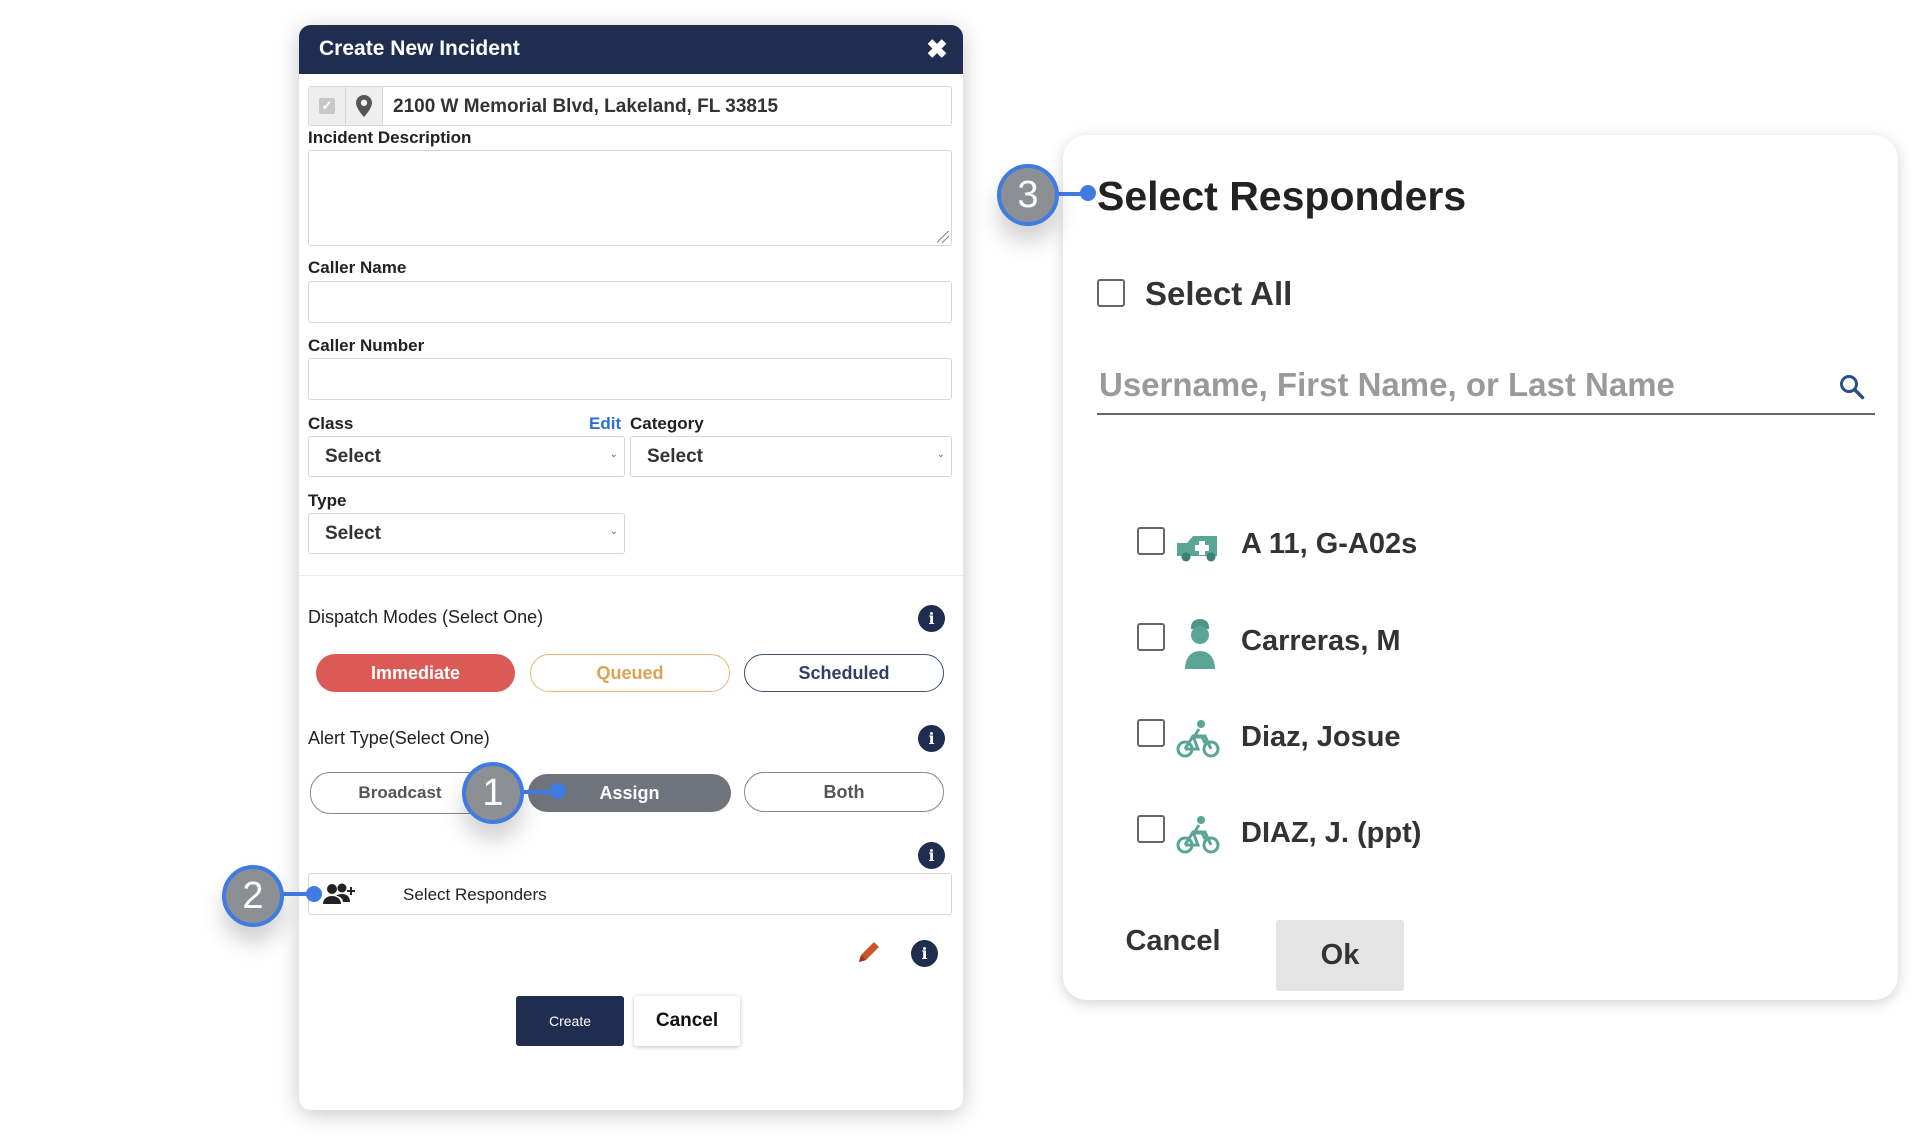 The height and width of the screenshot is (1145, 1920). Describe the element at coordinates (667, 423) in the screenshot. I see `category-label: Category` at that location.